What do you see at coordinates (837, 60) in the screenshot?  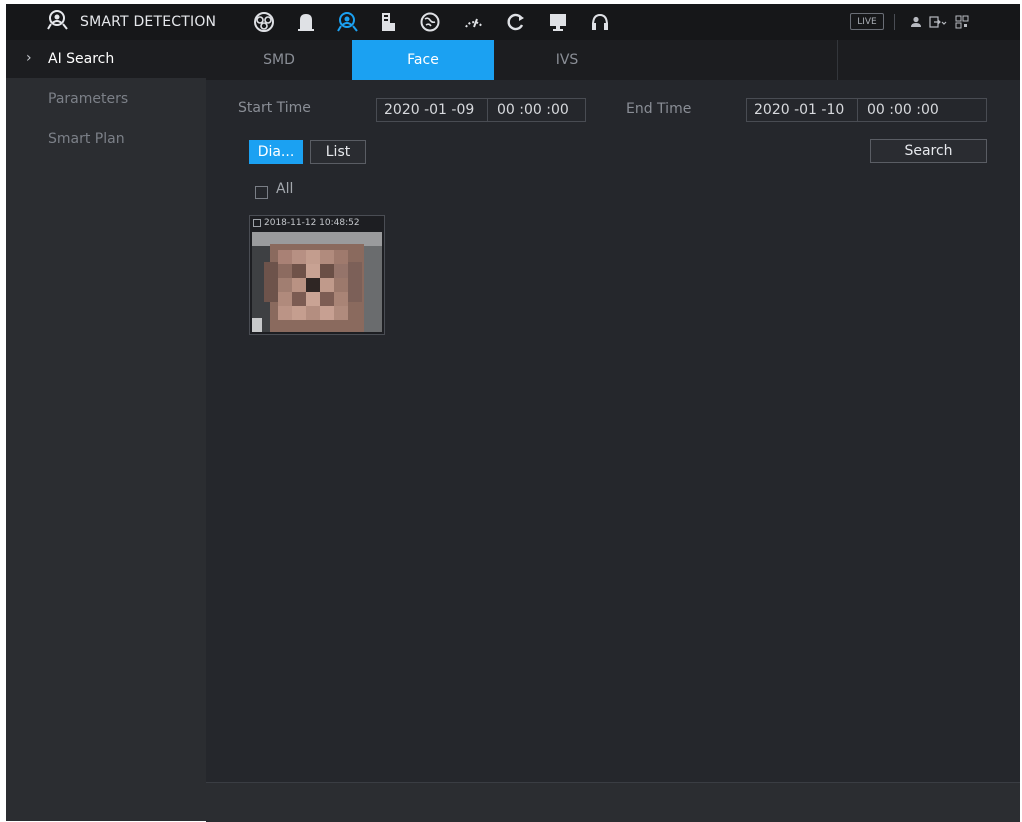 I see `tab-divider` at bounding box center [837, 60].